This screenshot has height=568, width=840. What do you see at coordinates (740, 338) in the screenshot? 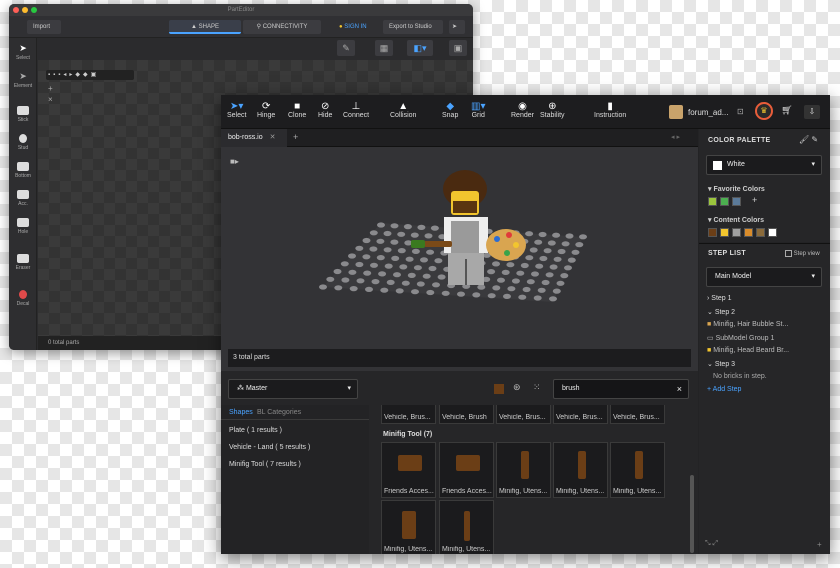
I see `part-item: ▭ SubModel Group 1` at bounding box center [740, 338].